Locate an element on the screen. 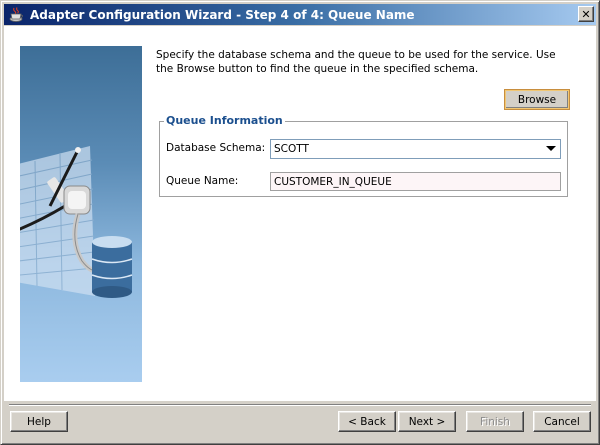 This screenshot has height=445, width=600. close-button: ✕ is located at coordinates (586, 14).